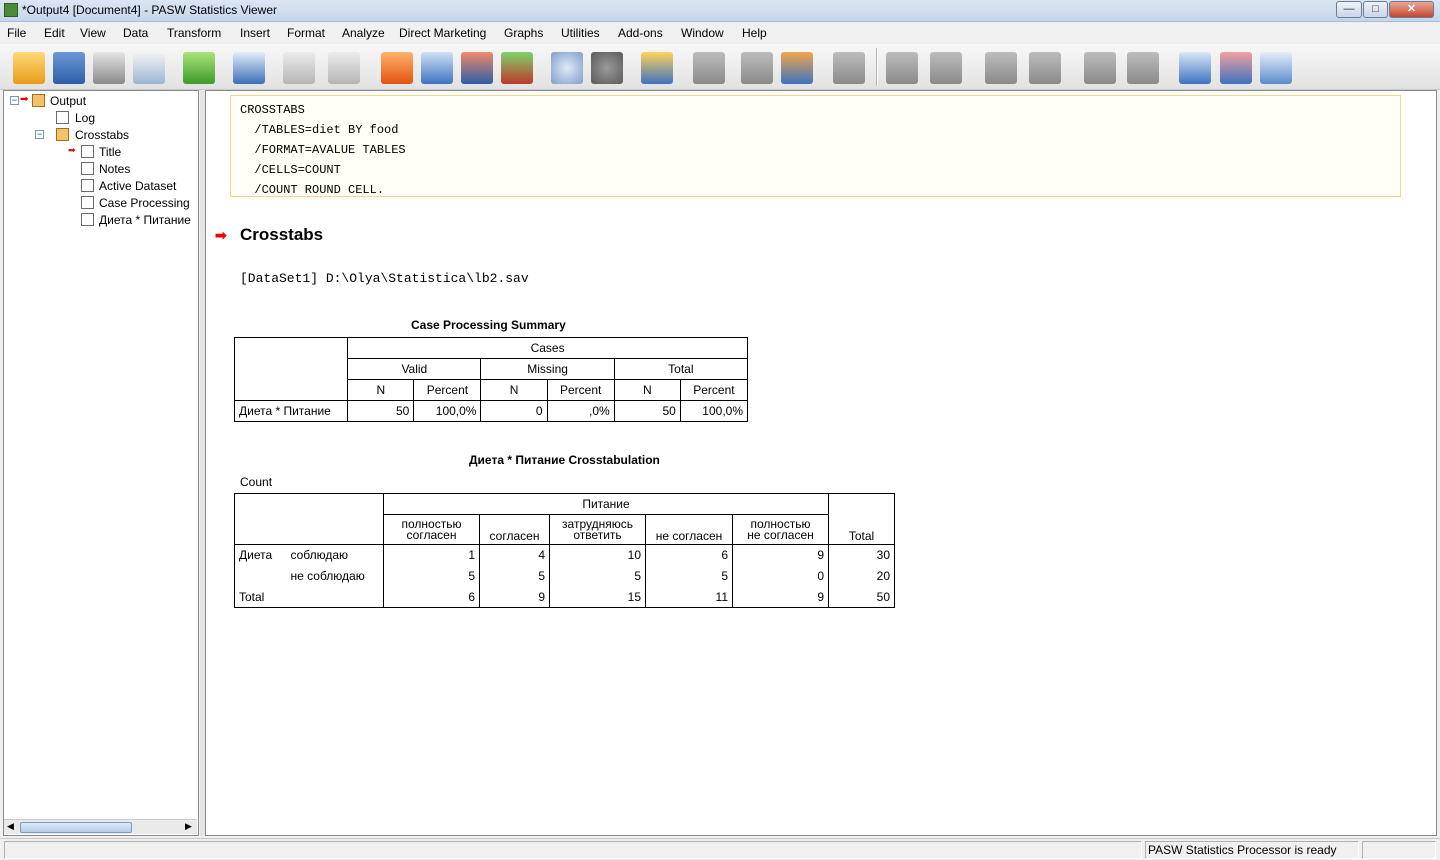 This screenshot has width=1440, height=860. What do you see at coordinates (607, 68) in the screenshot?
I see `weight-cases-icon` at bounding box center [607, 68].